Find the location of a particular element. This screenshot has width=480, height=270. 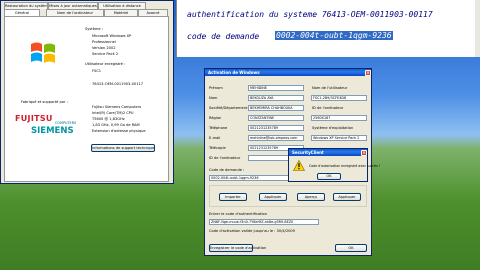

manufacturer-line: T5600 @ 1,83GHz is located at coordinates (108, 119).